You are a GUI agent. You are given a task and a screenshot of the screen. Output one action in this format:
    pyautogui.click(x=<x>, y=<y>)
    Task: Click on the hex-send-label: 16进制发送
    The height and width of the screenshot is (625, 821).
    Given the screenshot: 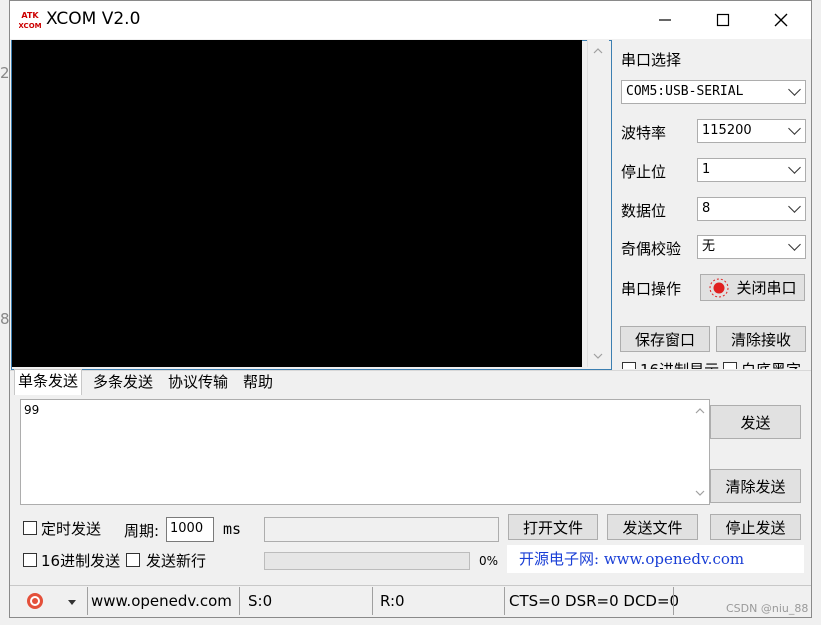 What is the action you would take?
    pyautogui.click(x=81, y=561)
    